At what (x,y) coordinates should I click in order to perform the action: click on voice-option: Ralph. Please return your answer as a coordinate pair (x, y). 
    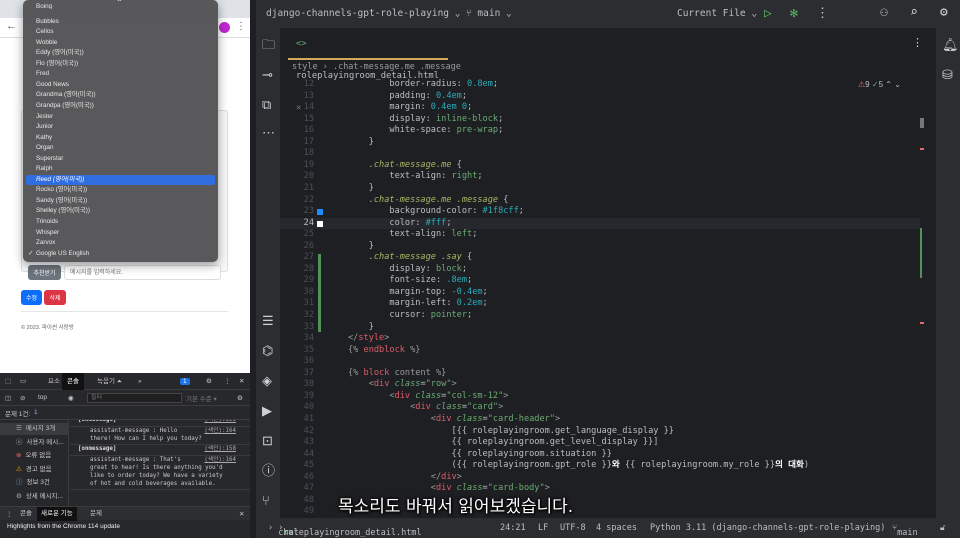
    Looking at the image, I should click on (120, 169).